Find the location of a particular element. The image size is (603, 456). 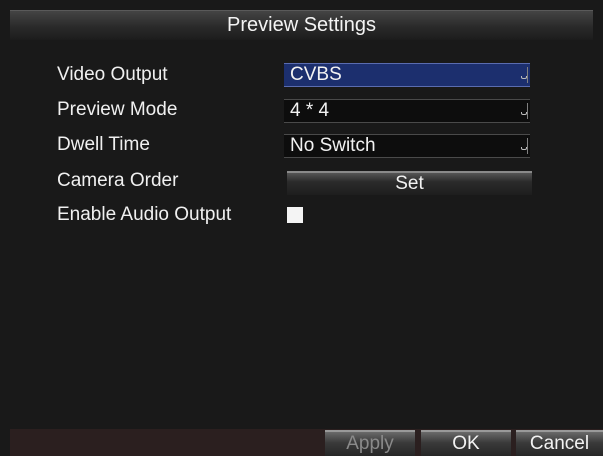

video-output-label: Video Output is located at coordinates (112, 74).